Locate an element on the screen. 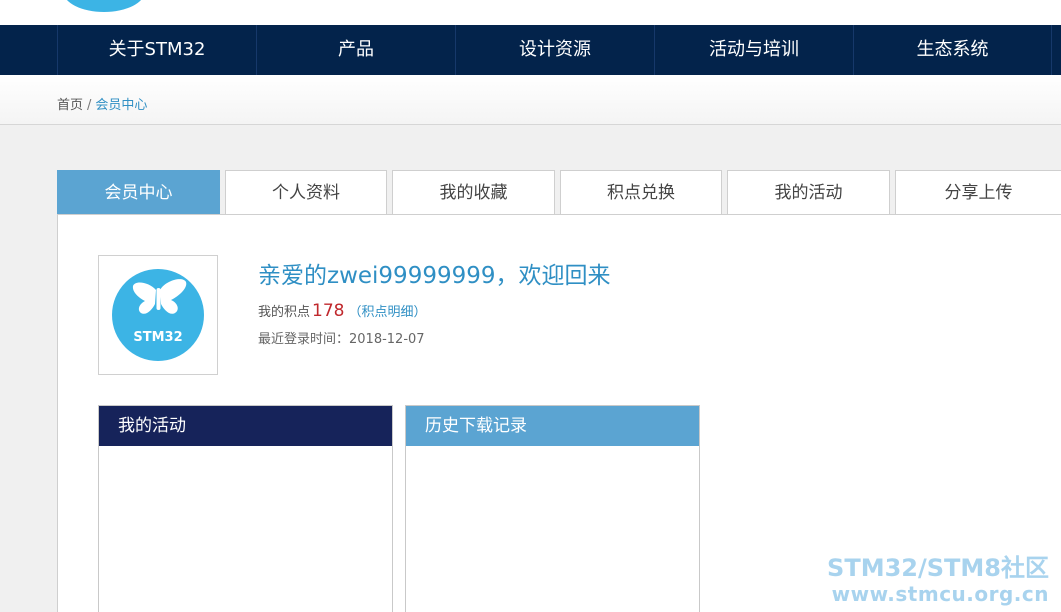 This screenshot has height=612, width=1061. stm32-logo-icon: STM32 is located at coordinates (158, 315).